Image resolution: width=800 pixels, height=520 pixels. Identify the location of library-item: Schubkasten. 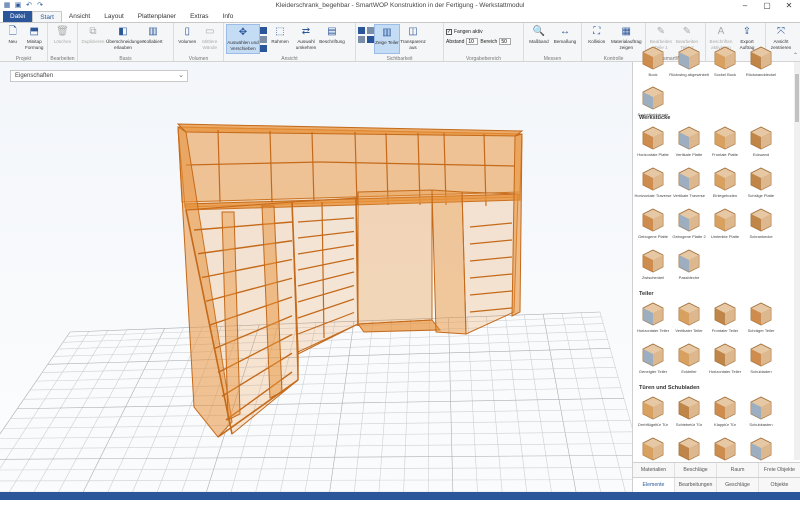
(761, 410).